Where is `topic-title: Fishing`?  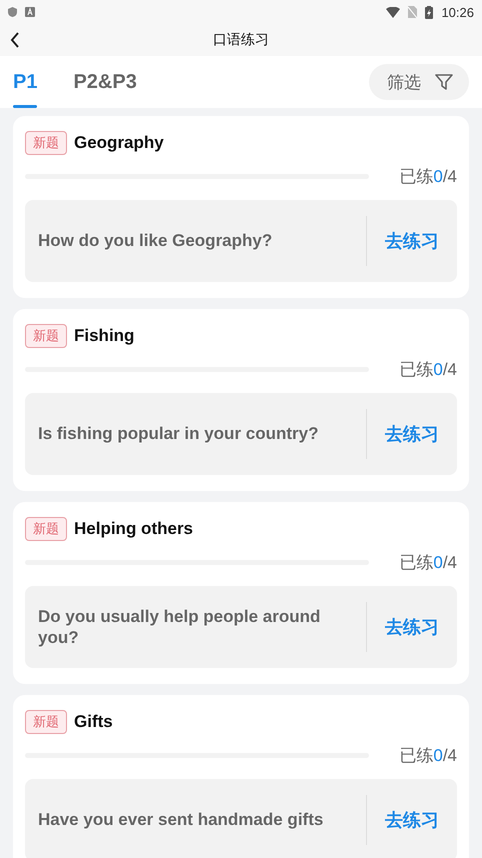
topic-title: Fishing is located at coordinates (104, 336).